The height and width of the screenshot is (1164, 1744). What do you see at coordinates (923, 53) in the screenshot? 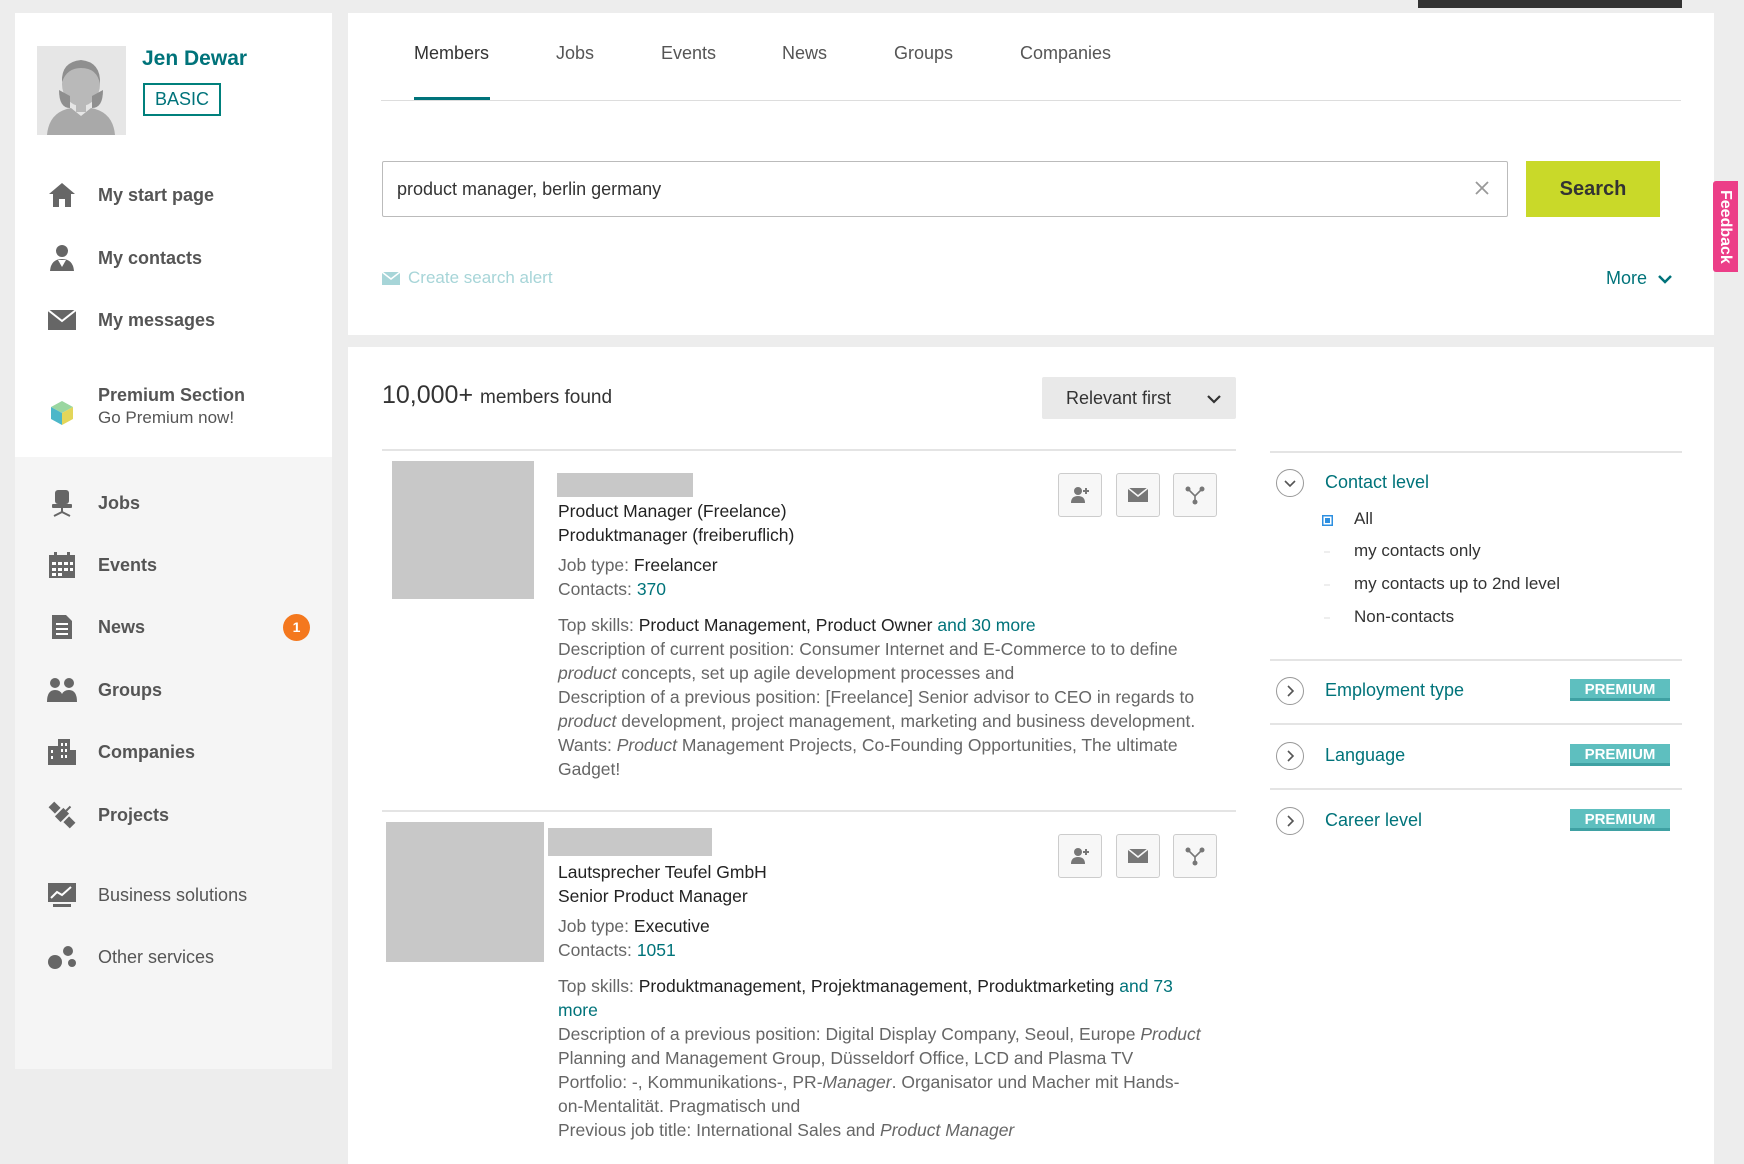
I see `tab-groups: Groups` at bounding box center [923, 53].